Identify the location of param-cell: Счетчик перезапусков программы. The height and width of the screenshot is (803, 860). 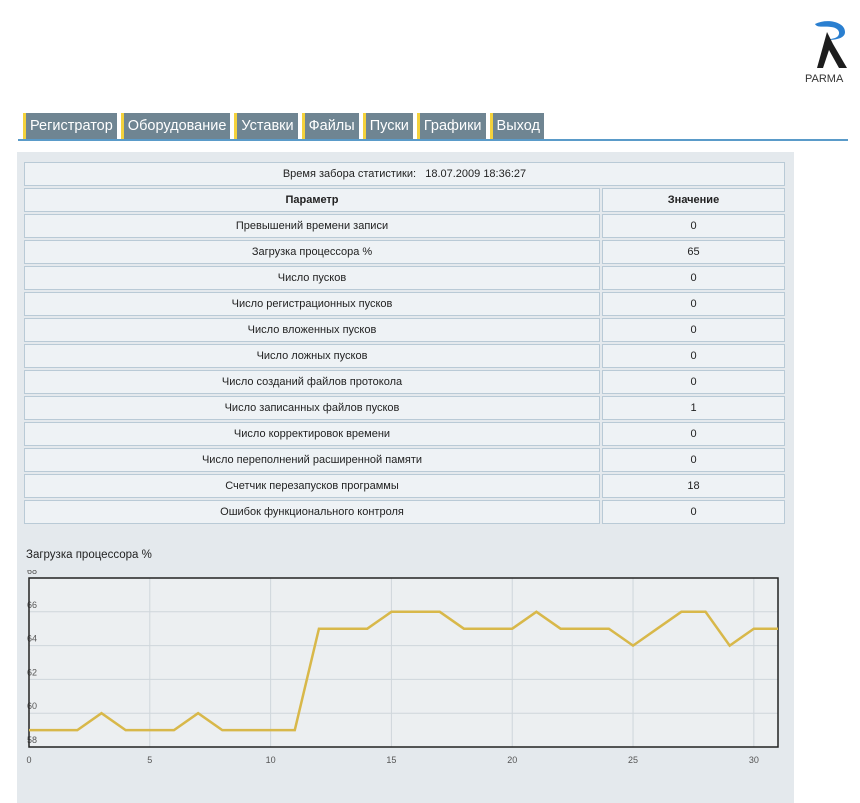
(312, 486).